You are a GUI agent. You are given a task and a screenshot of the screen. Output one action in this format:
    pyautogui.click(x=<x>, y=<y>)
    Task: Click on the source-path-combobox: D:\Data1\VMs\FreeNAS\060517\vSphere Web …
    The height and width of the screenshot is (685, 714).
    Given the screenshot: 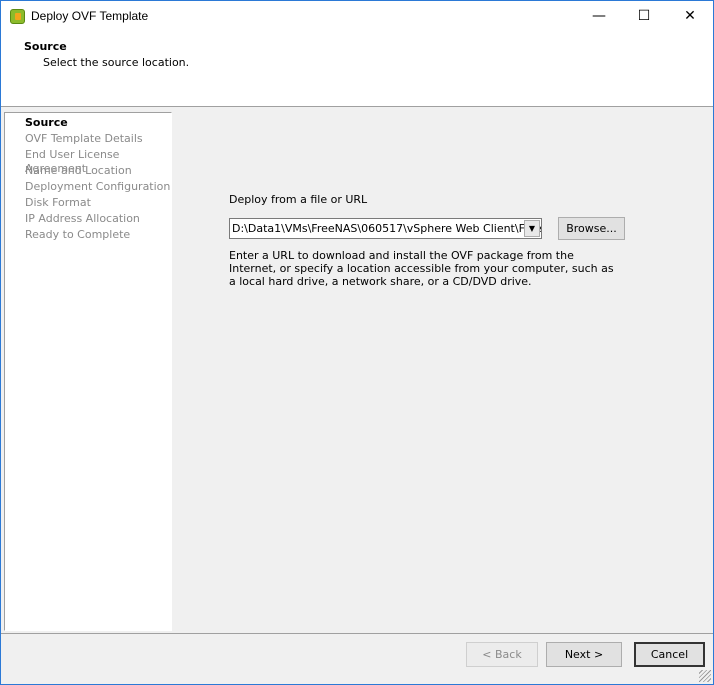 What is the action you would take?
    pyautogui.click(x=385, y=228)
    